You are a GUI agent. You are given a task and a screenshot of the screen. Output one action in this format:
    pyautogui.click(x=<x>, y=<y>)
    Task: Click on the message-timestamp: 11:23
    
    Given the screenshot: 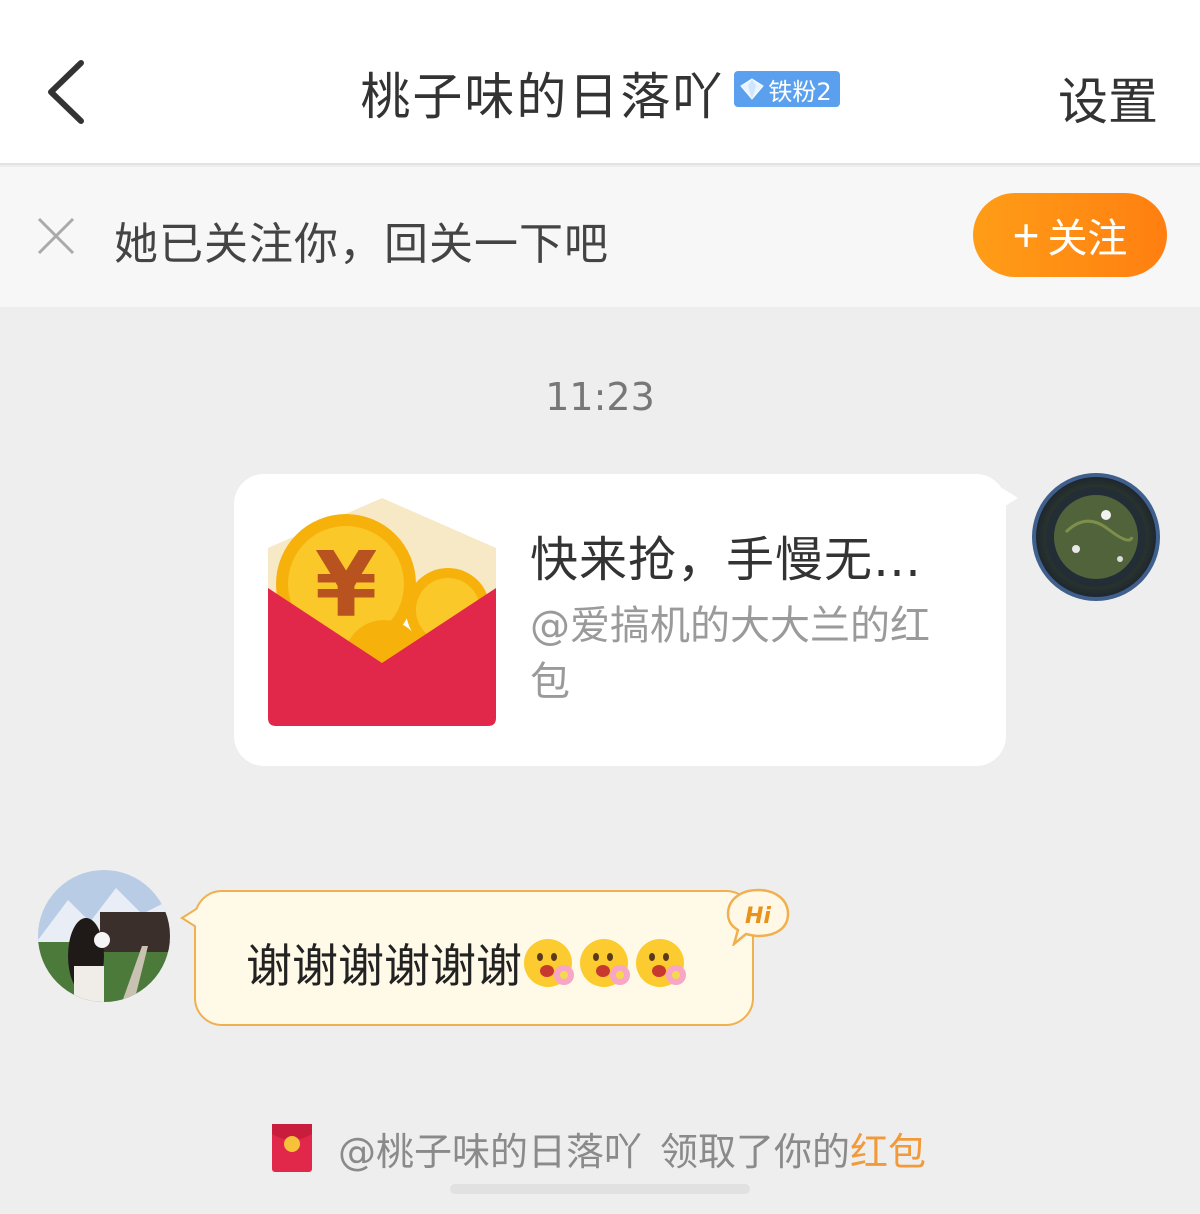 What is the action you would take?
    pyautogui.click(x=600, y=397)
    